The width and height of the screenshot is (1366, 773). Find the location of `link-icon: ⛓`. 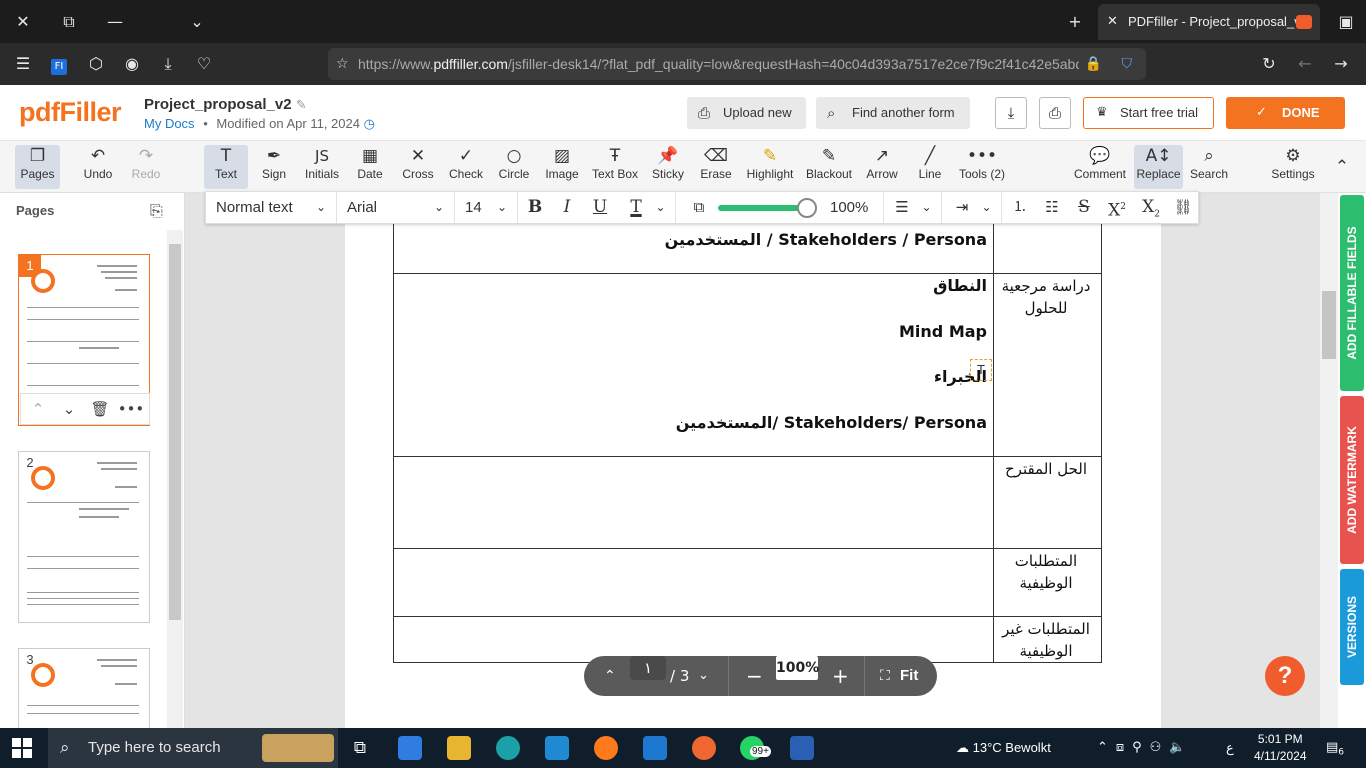

link-icon: ⛓ is located at coordinates (1183, 207).